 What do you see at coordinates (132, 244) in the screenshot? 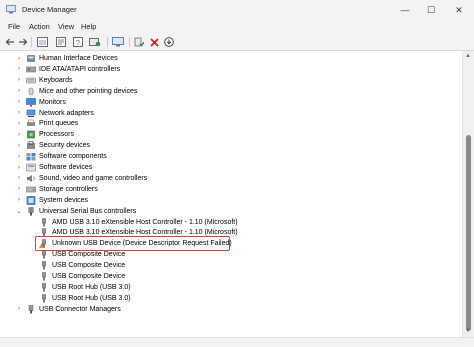
I see `error-highlight-box` at bounding box center [132, 244].